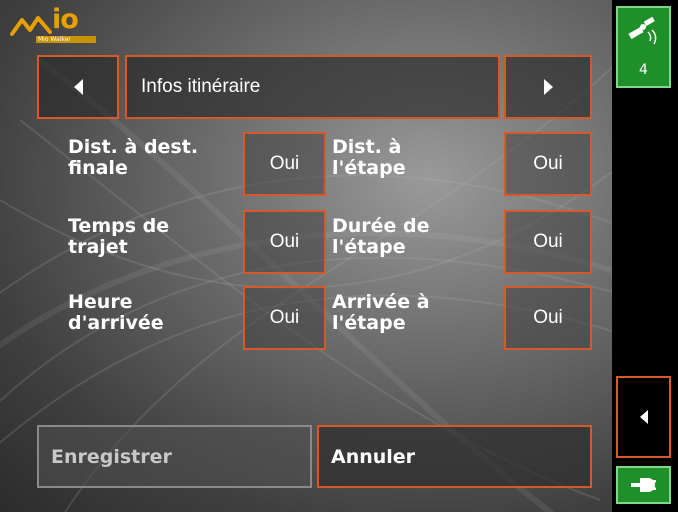  What do you see at coordinates (369, 157) in the screenshot?
I see `option-label-dist-etape: Dist. à l'étape` at bounding box center [369, 157].